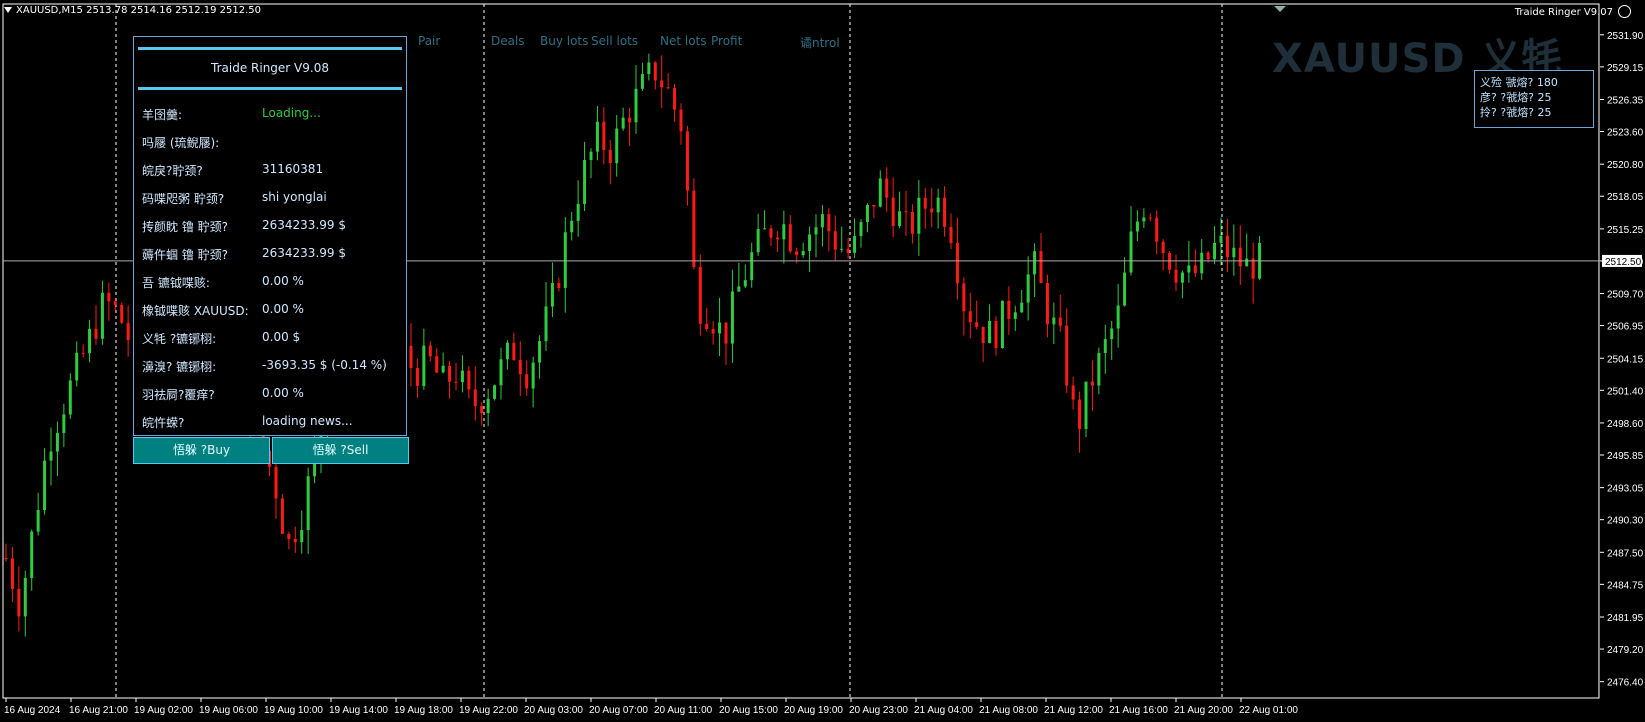 Image resolution: width=1645 pixels, height=722 pixels. Describe the element at coordinates (270, 68) in the screenshot. I see `panel-title: Traide Ringer V9.08` at that location.